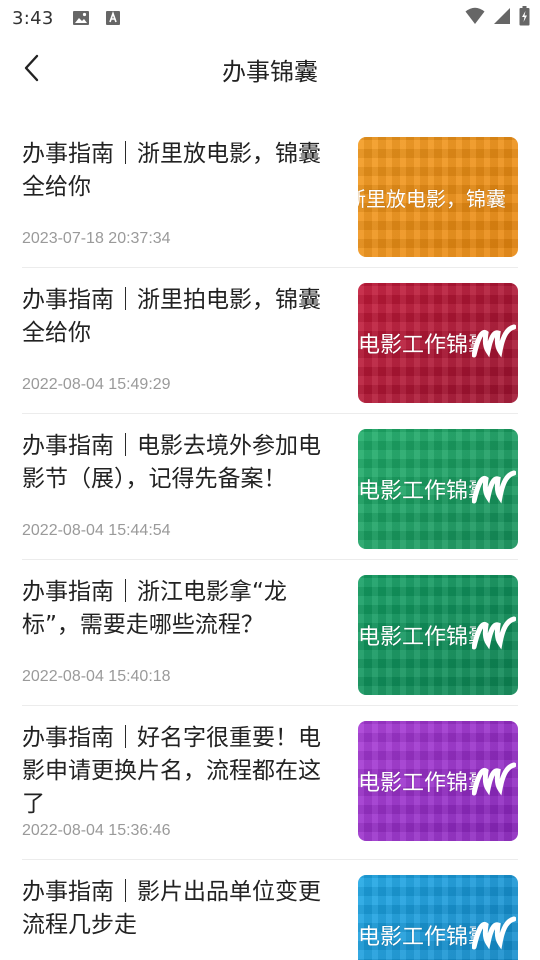 The width and height of the screenshot is (540, 960). What do you see at coordinates (171, 170) in the screenshot?
I see `article-title: 办事指南｜浙里放电影，锦囊全给你` at bounding box center [171, 170].